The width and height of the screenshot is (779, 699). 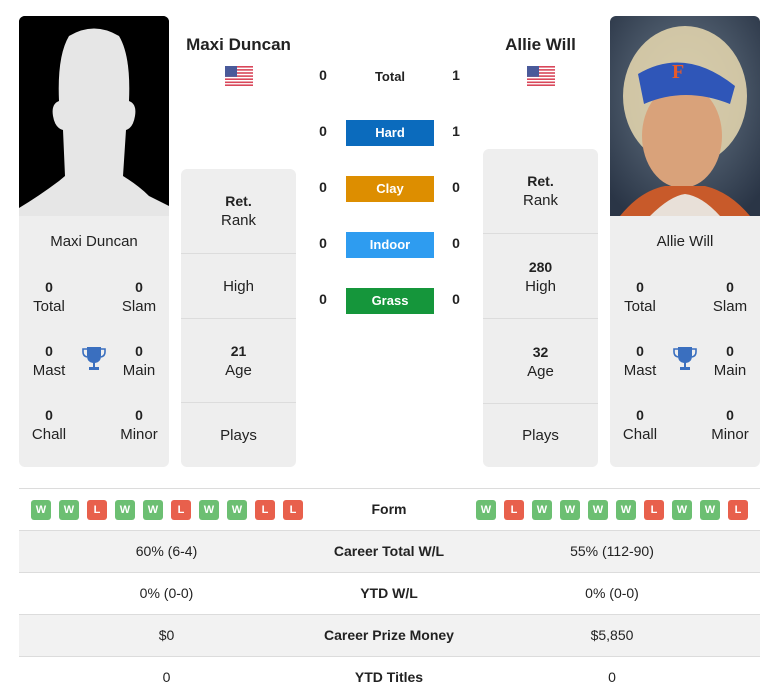 What do you see at coordinates (323, 131) in the screenshot?
I see `h2h-hard-p1: 0` at bounding box center [323, 131].